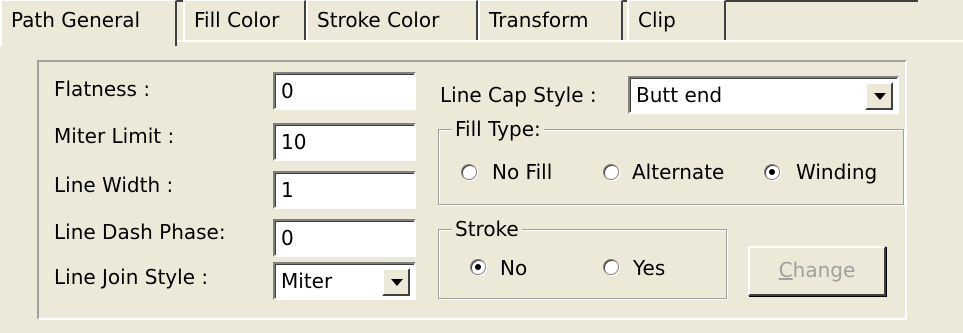  I want to click on line-join-style-label: Line Join Style :, so click(131, 277).